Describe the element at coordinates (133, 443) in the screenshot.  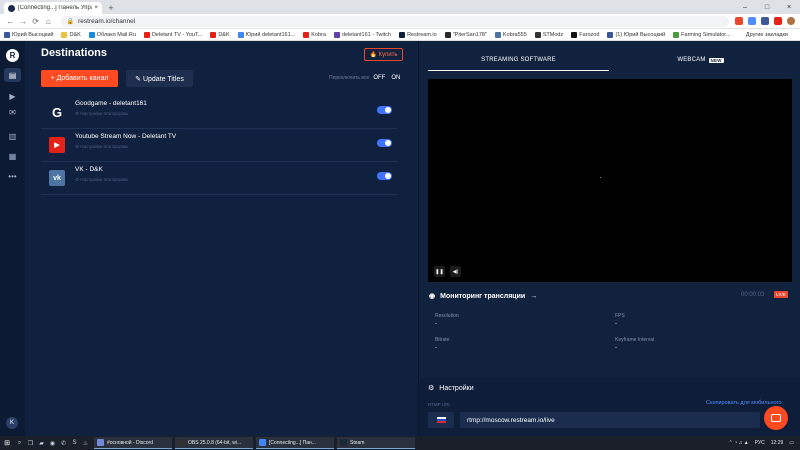
I see `taskbar-app: #основной - Discord` at that location.